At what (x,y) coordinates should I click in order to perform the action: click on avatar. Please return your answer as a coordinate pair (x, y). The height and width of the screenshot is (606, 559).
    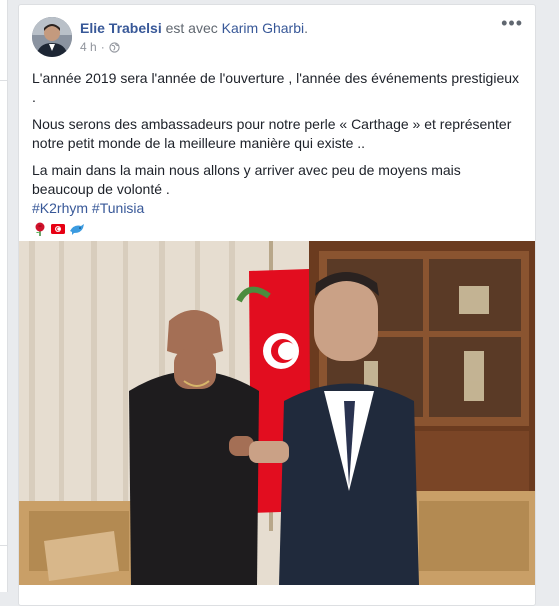
    Looking at the image, I should click on (52, 37).